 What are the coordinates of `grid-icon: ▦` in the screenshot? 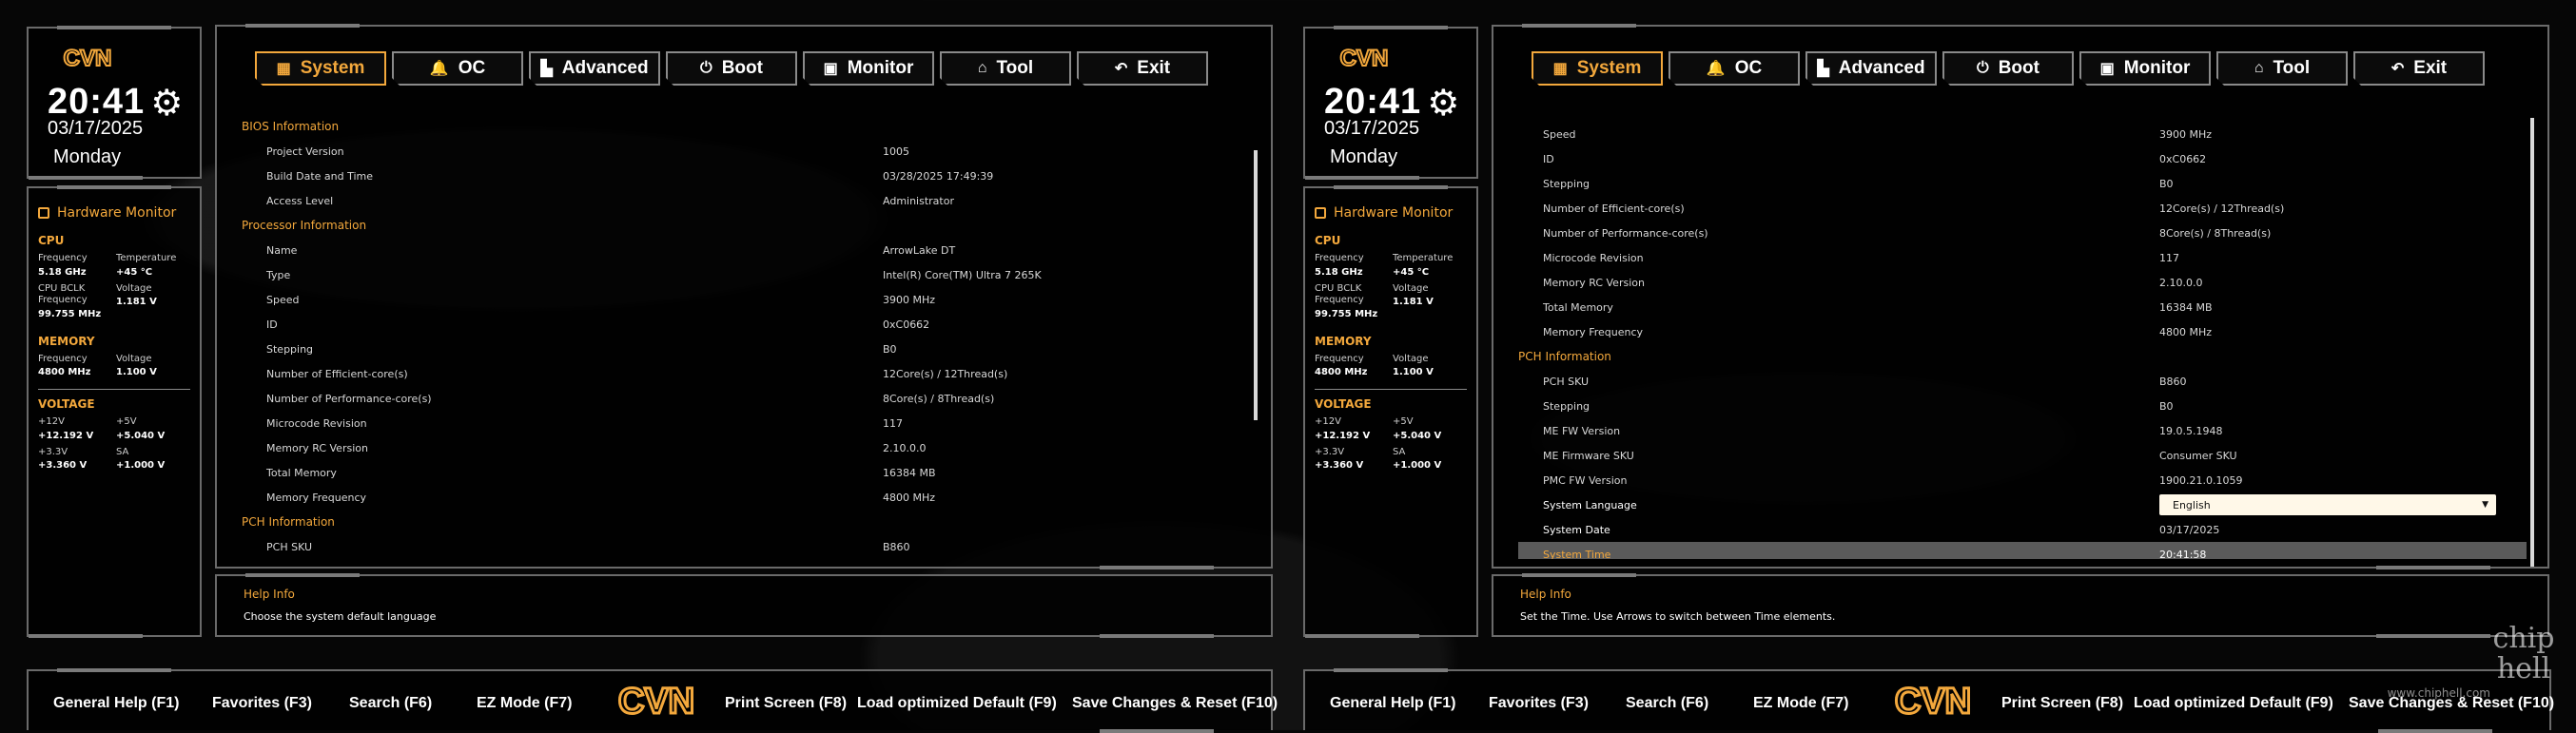 It's located at (284, 69).